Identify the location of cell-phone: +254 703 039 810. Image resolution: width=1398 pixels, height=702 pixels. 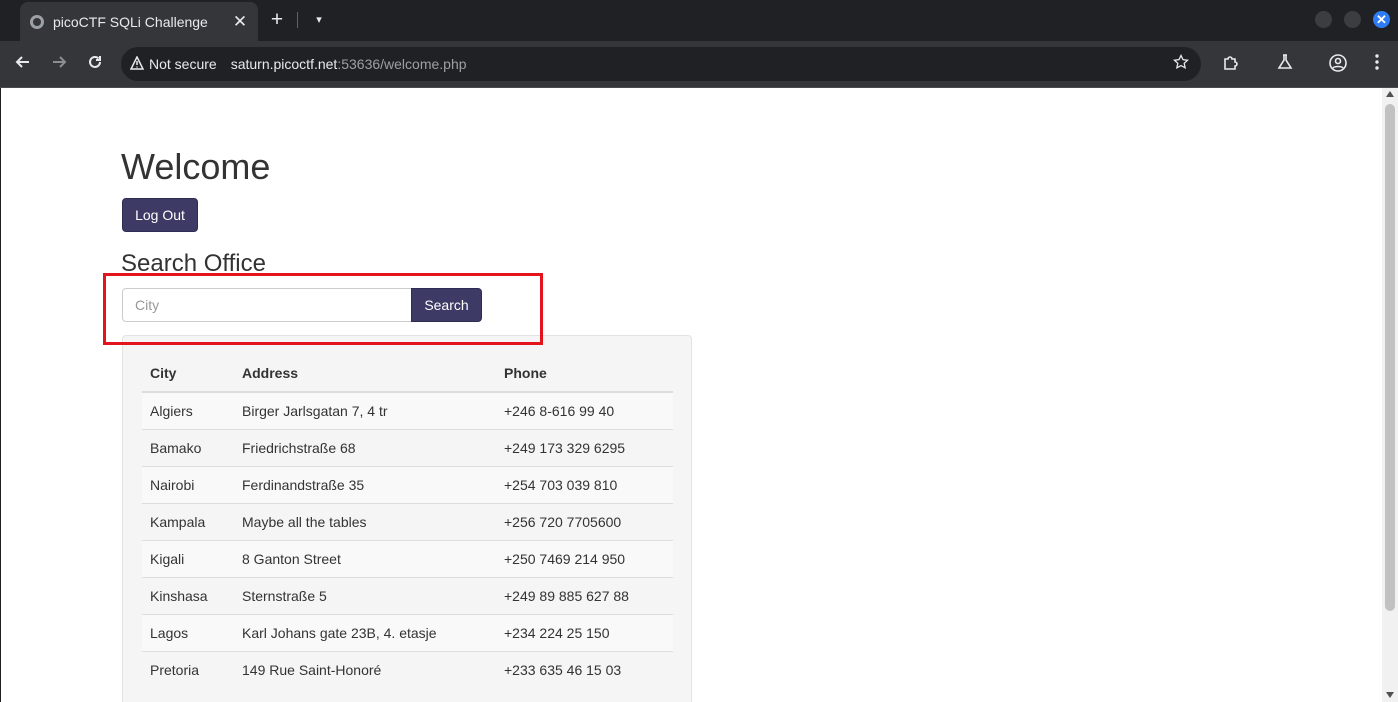
(584, 484).